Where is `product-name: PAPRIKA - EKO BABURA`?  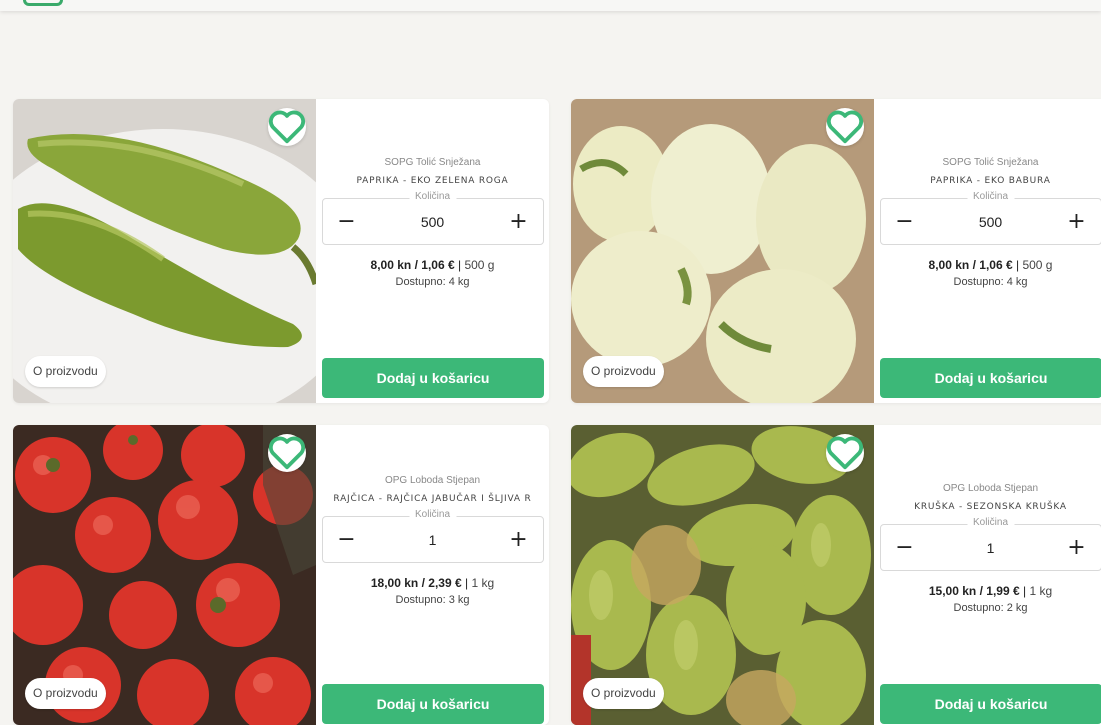
product-name: PAPRIKA - EKO BABURA is located at coordinates (990, 181).